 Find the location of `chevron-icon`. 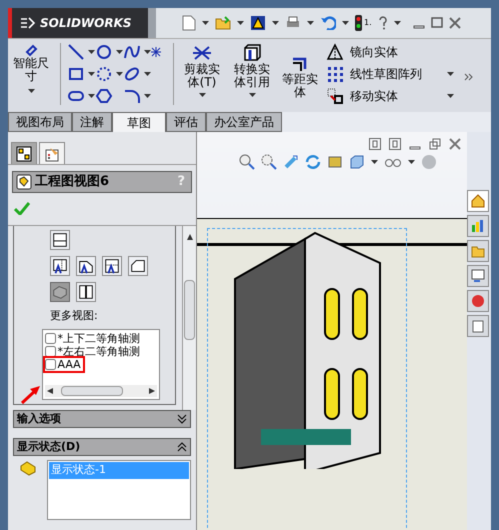

chevron-icon is located at coordinates (182, 447).